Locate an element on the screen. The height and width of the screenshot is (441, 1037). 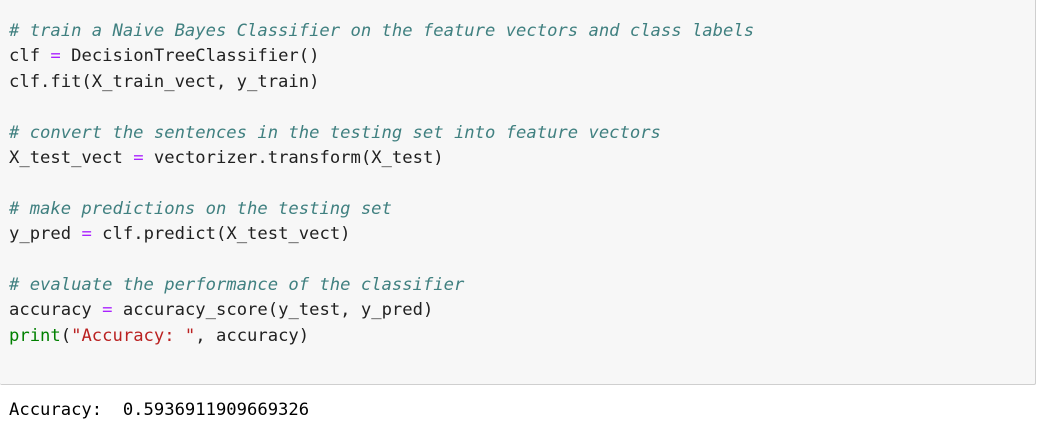
code-comment: # make predictions on the testing set is located at coordinates (200, 208).